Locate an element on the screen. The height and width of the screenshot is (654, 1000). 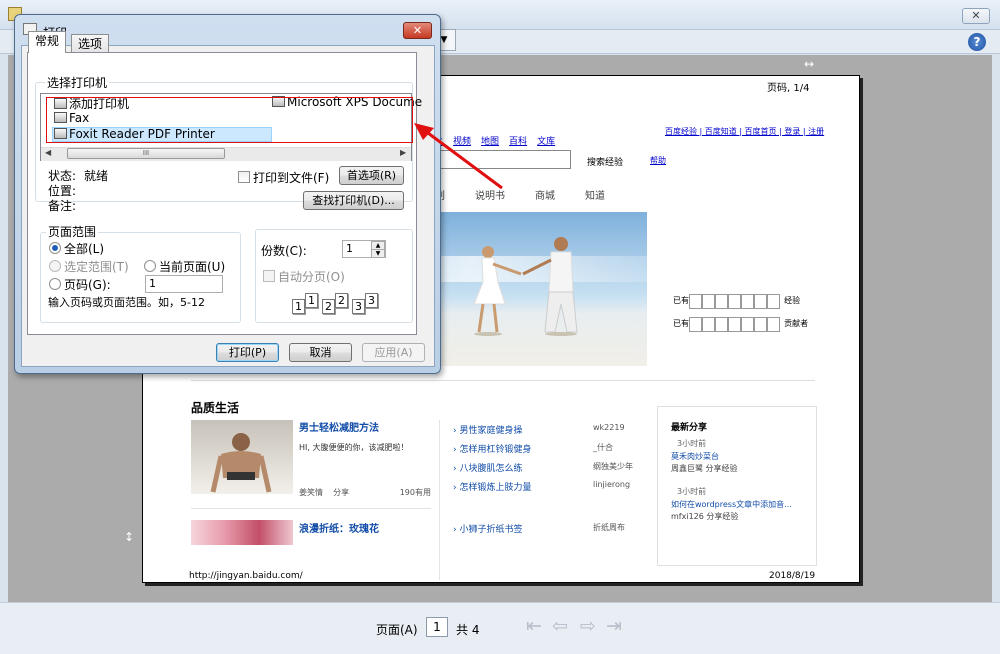
range-current-radio is located at coordinates (150, 266).